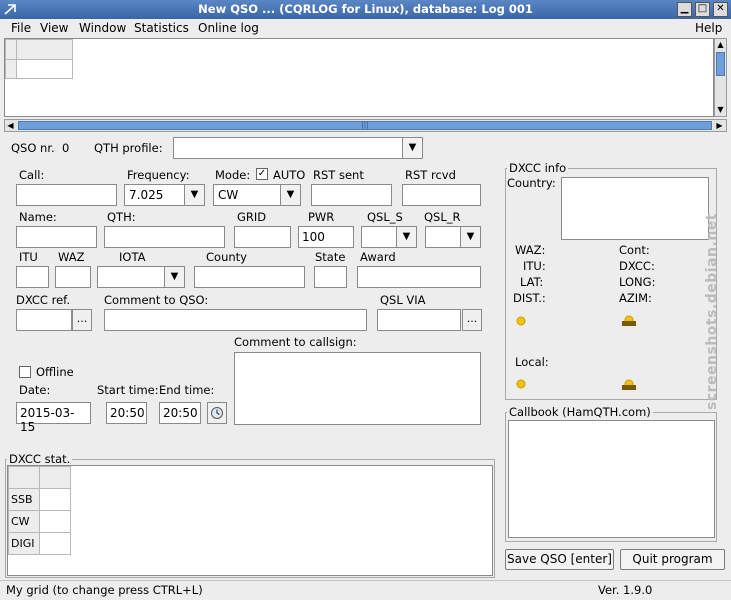 This screenshot has width=731, height=600. I want to click on menu-view: View, so click(54, 28).